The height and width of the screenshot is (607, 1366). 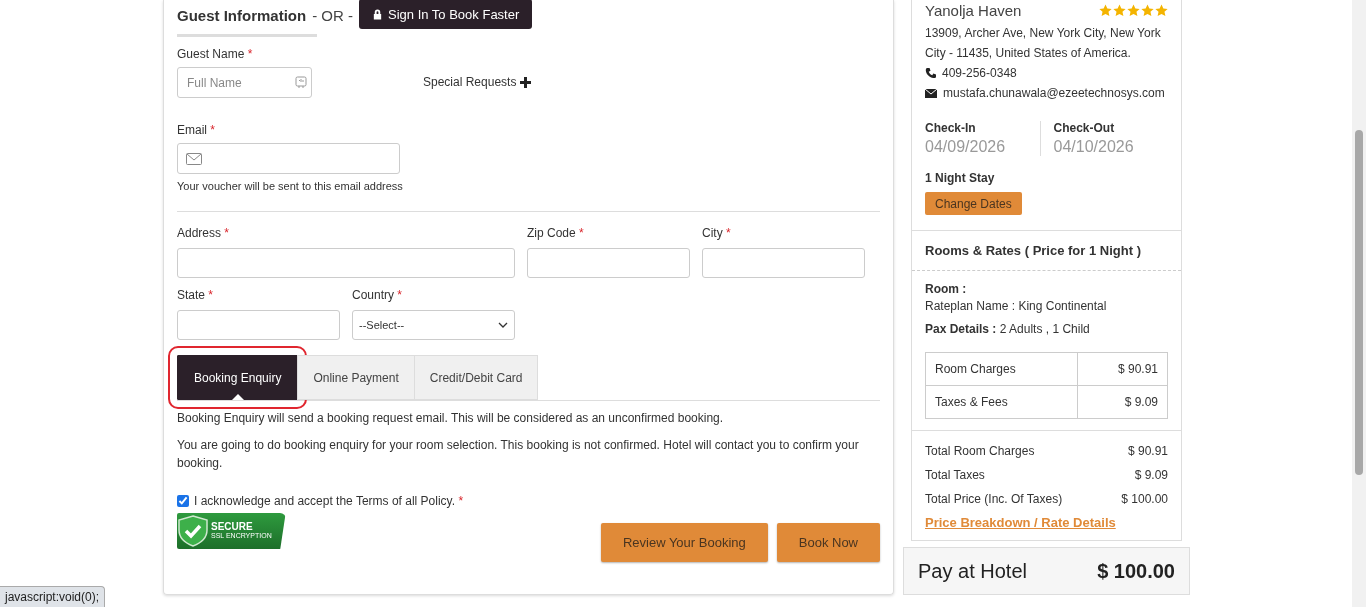 What do you see at coordinates (329, 501) in the screenshot?
I see `terms-label: I acknowledge and accept the Terms of all Policy. *` at bounding box center [329, 501].